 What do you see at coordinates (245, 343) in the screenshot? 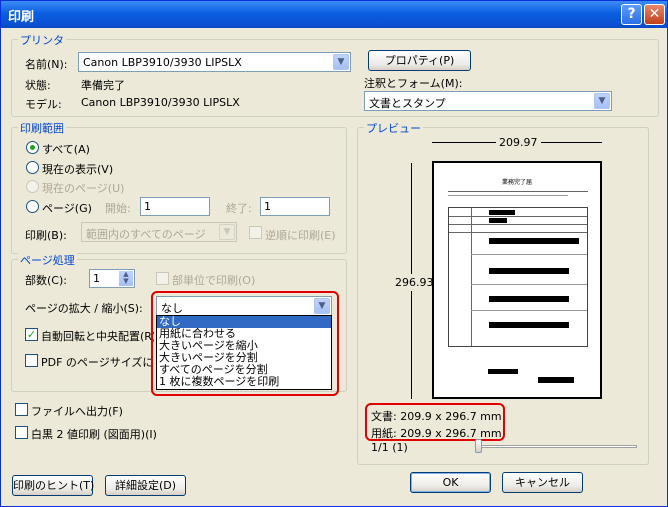
I see `zoom-highlight-outline` at bounding box center [245, 343].